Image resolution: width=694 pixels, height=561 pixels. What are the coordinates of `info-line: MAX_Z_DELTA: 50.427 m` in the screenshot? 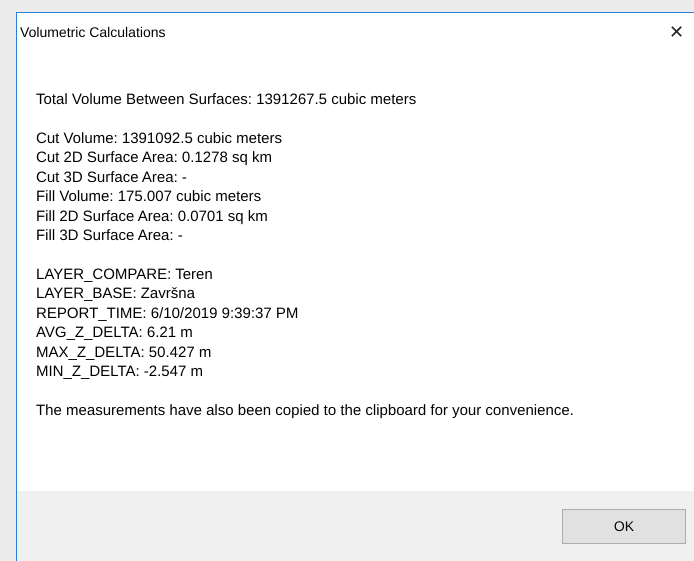 It's located at (124, 352).